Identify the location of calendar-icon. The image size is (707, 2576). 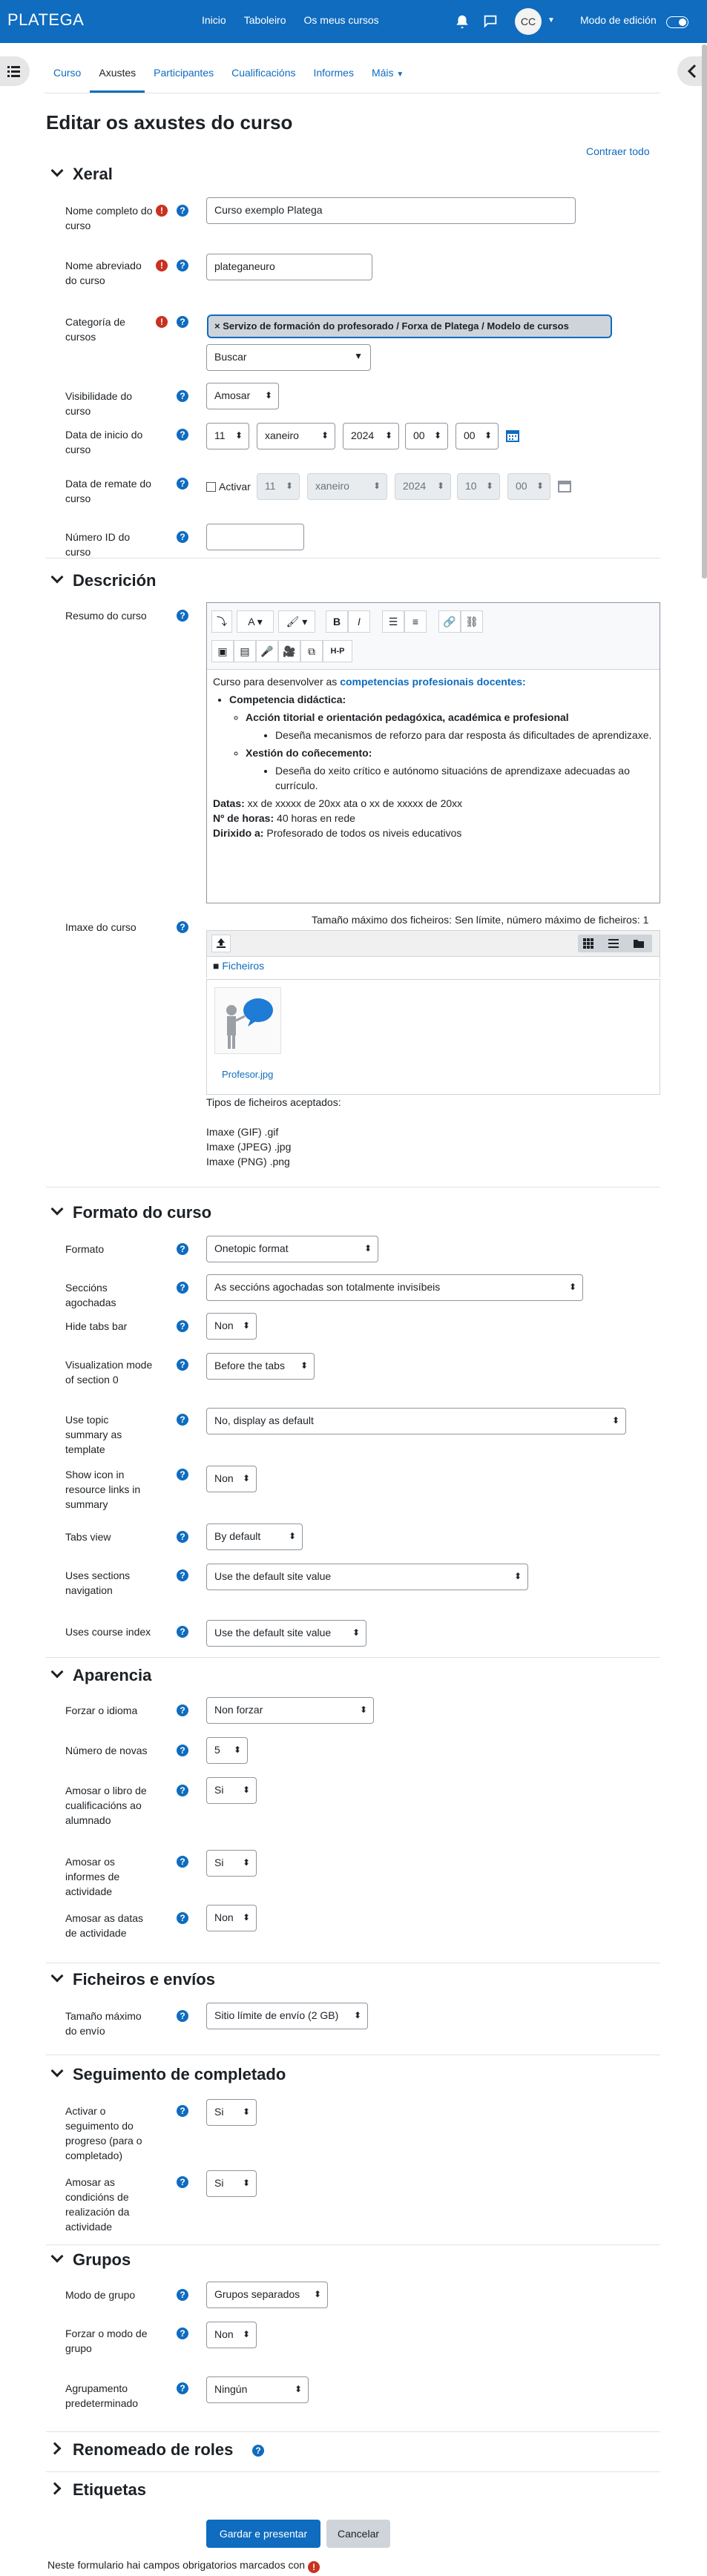
(512, 435).